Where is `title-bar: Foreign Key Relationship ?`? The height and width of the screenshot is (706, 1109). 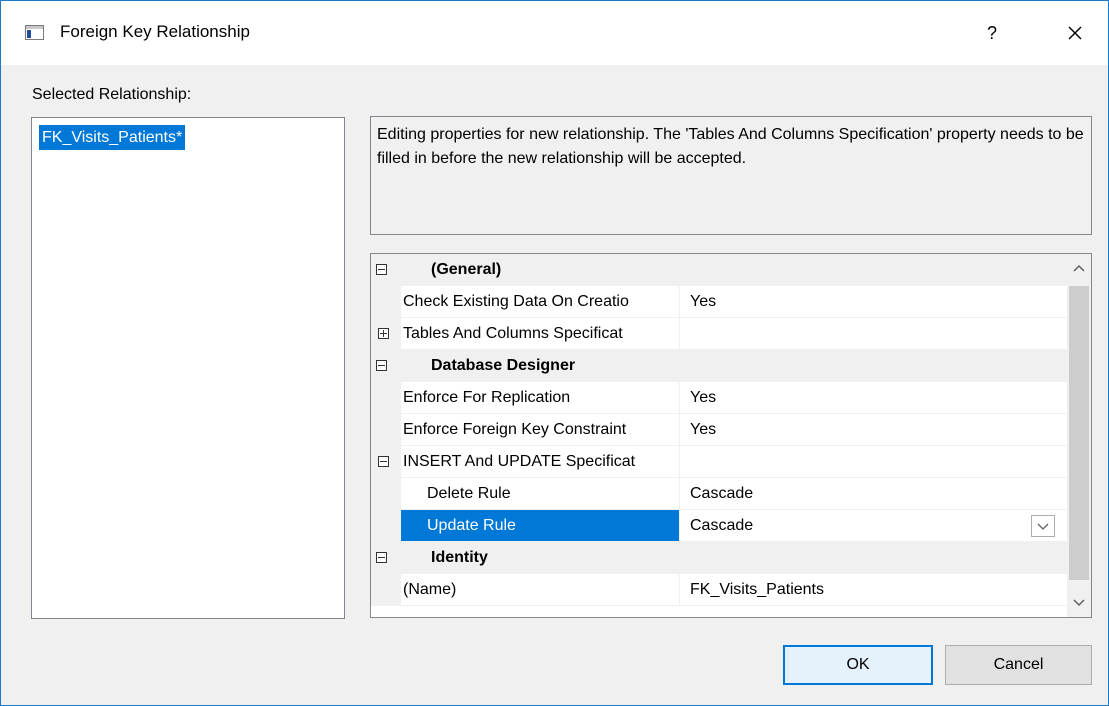
title-bar: Foreign Key Relationship ? is located at coordinates (554, 33).